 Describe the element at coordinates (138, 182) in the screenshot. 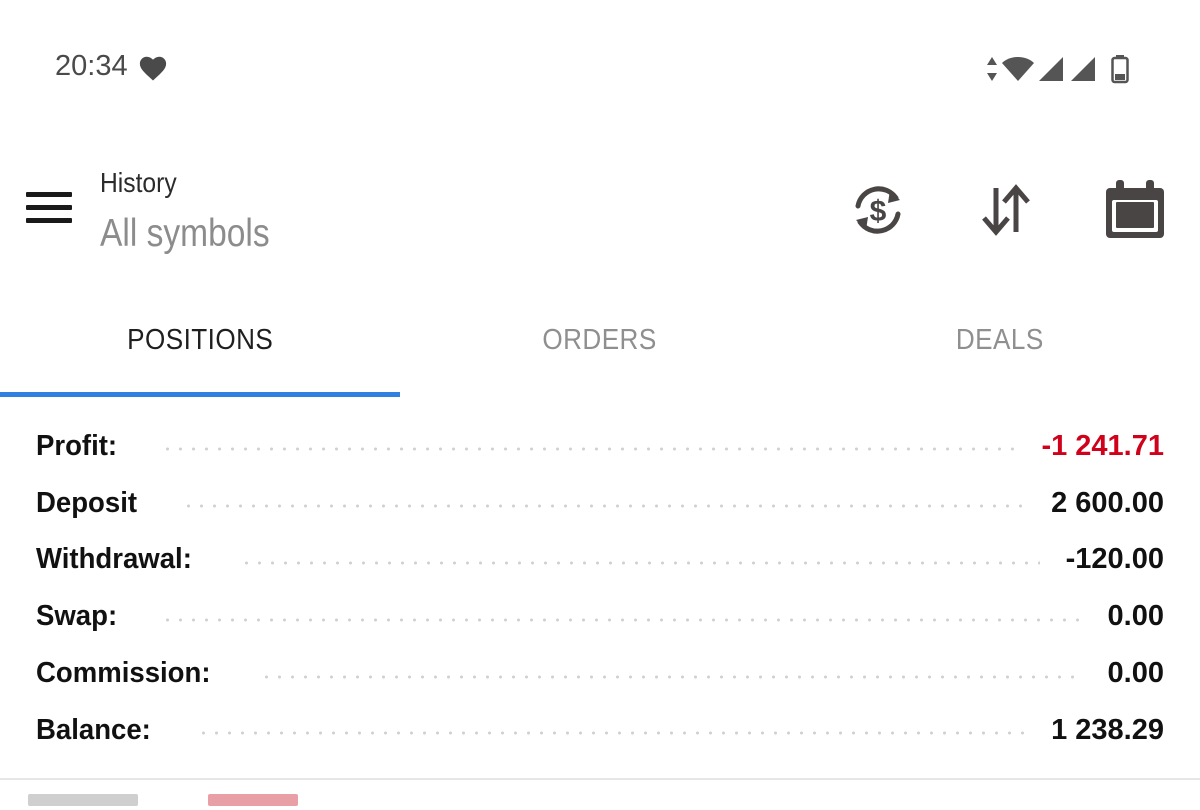

I see `page-title: History` at that location.